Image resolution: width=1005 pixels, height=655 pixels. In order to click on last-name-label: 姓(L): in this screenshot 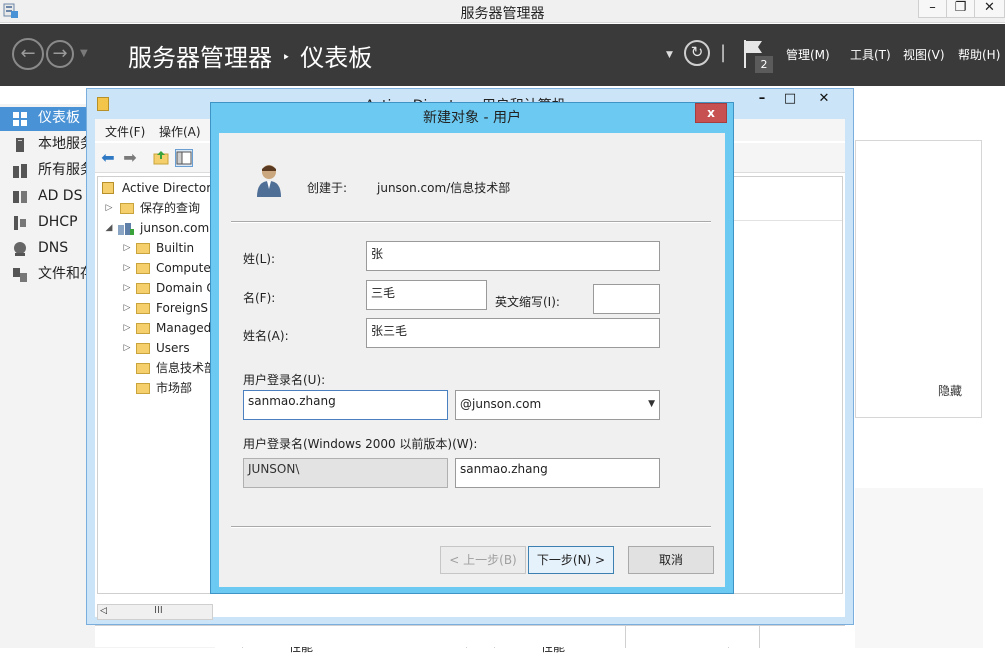, I will do `click(259, 259)`.